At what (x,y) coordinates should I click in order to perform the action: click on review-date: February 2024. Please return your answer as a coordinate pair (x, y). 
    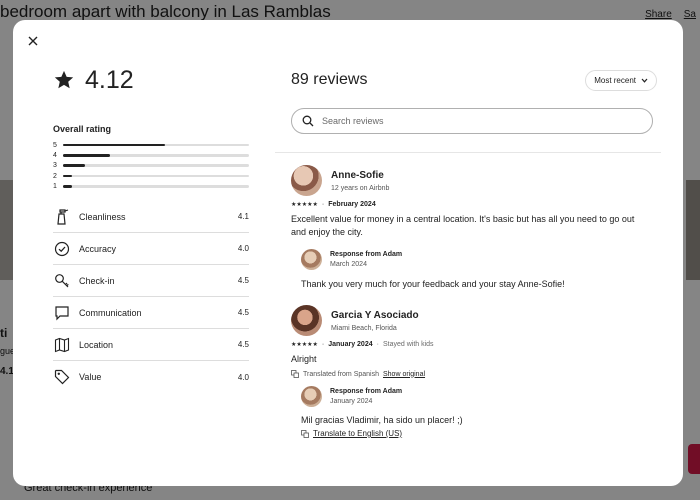
    Looking at the image, I should click on (352, 204).